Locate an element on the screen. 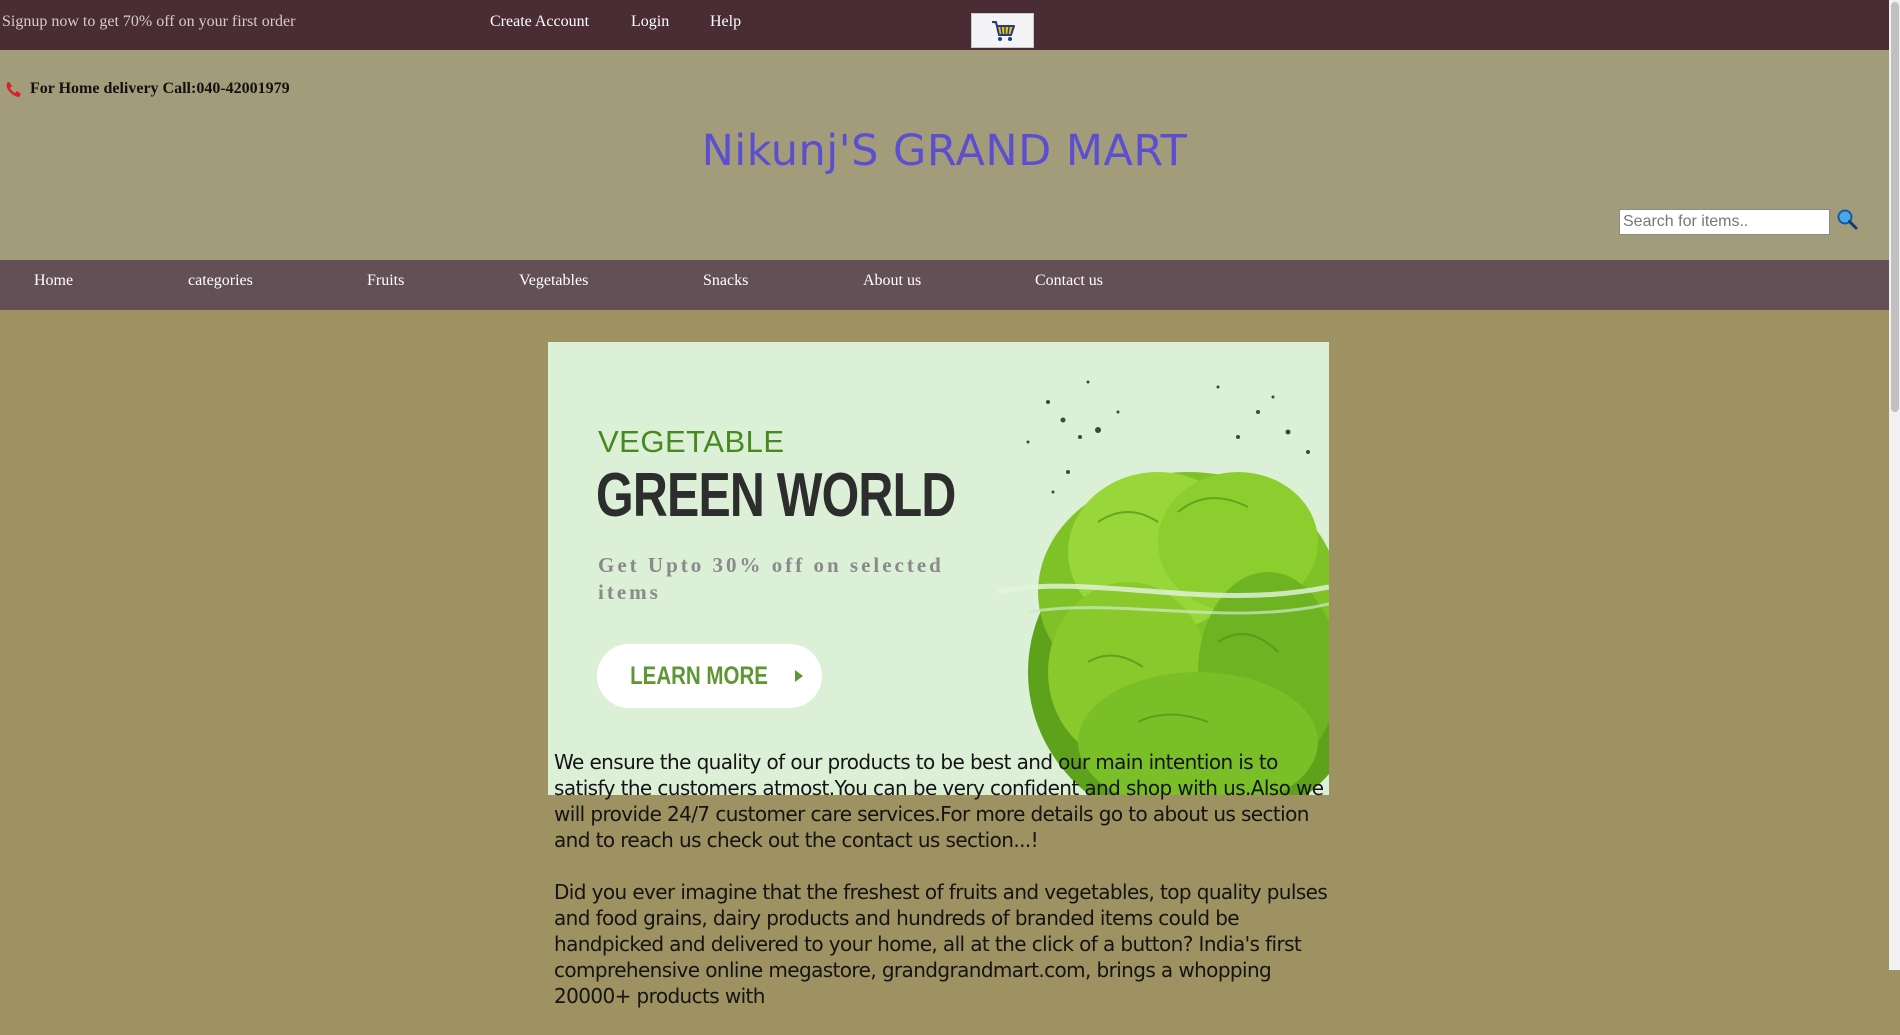 This screenshot has width=1900, height=1035. nav-snacks: Snacks is located at coordinates (725, 281).